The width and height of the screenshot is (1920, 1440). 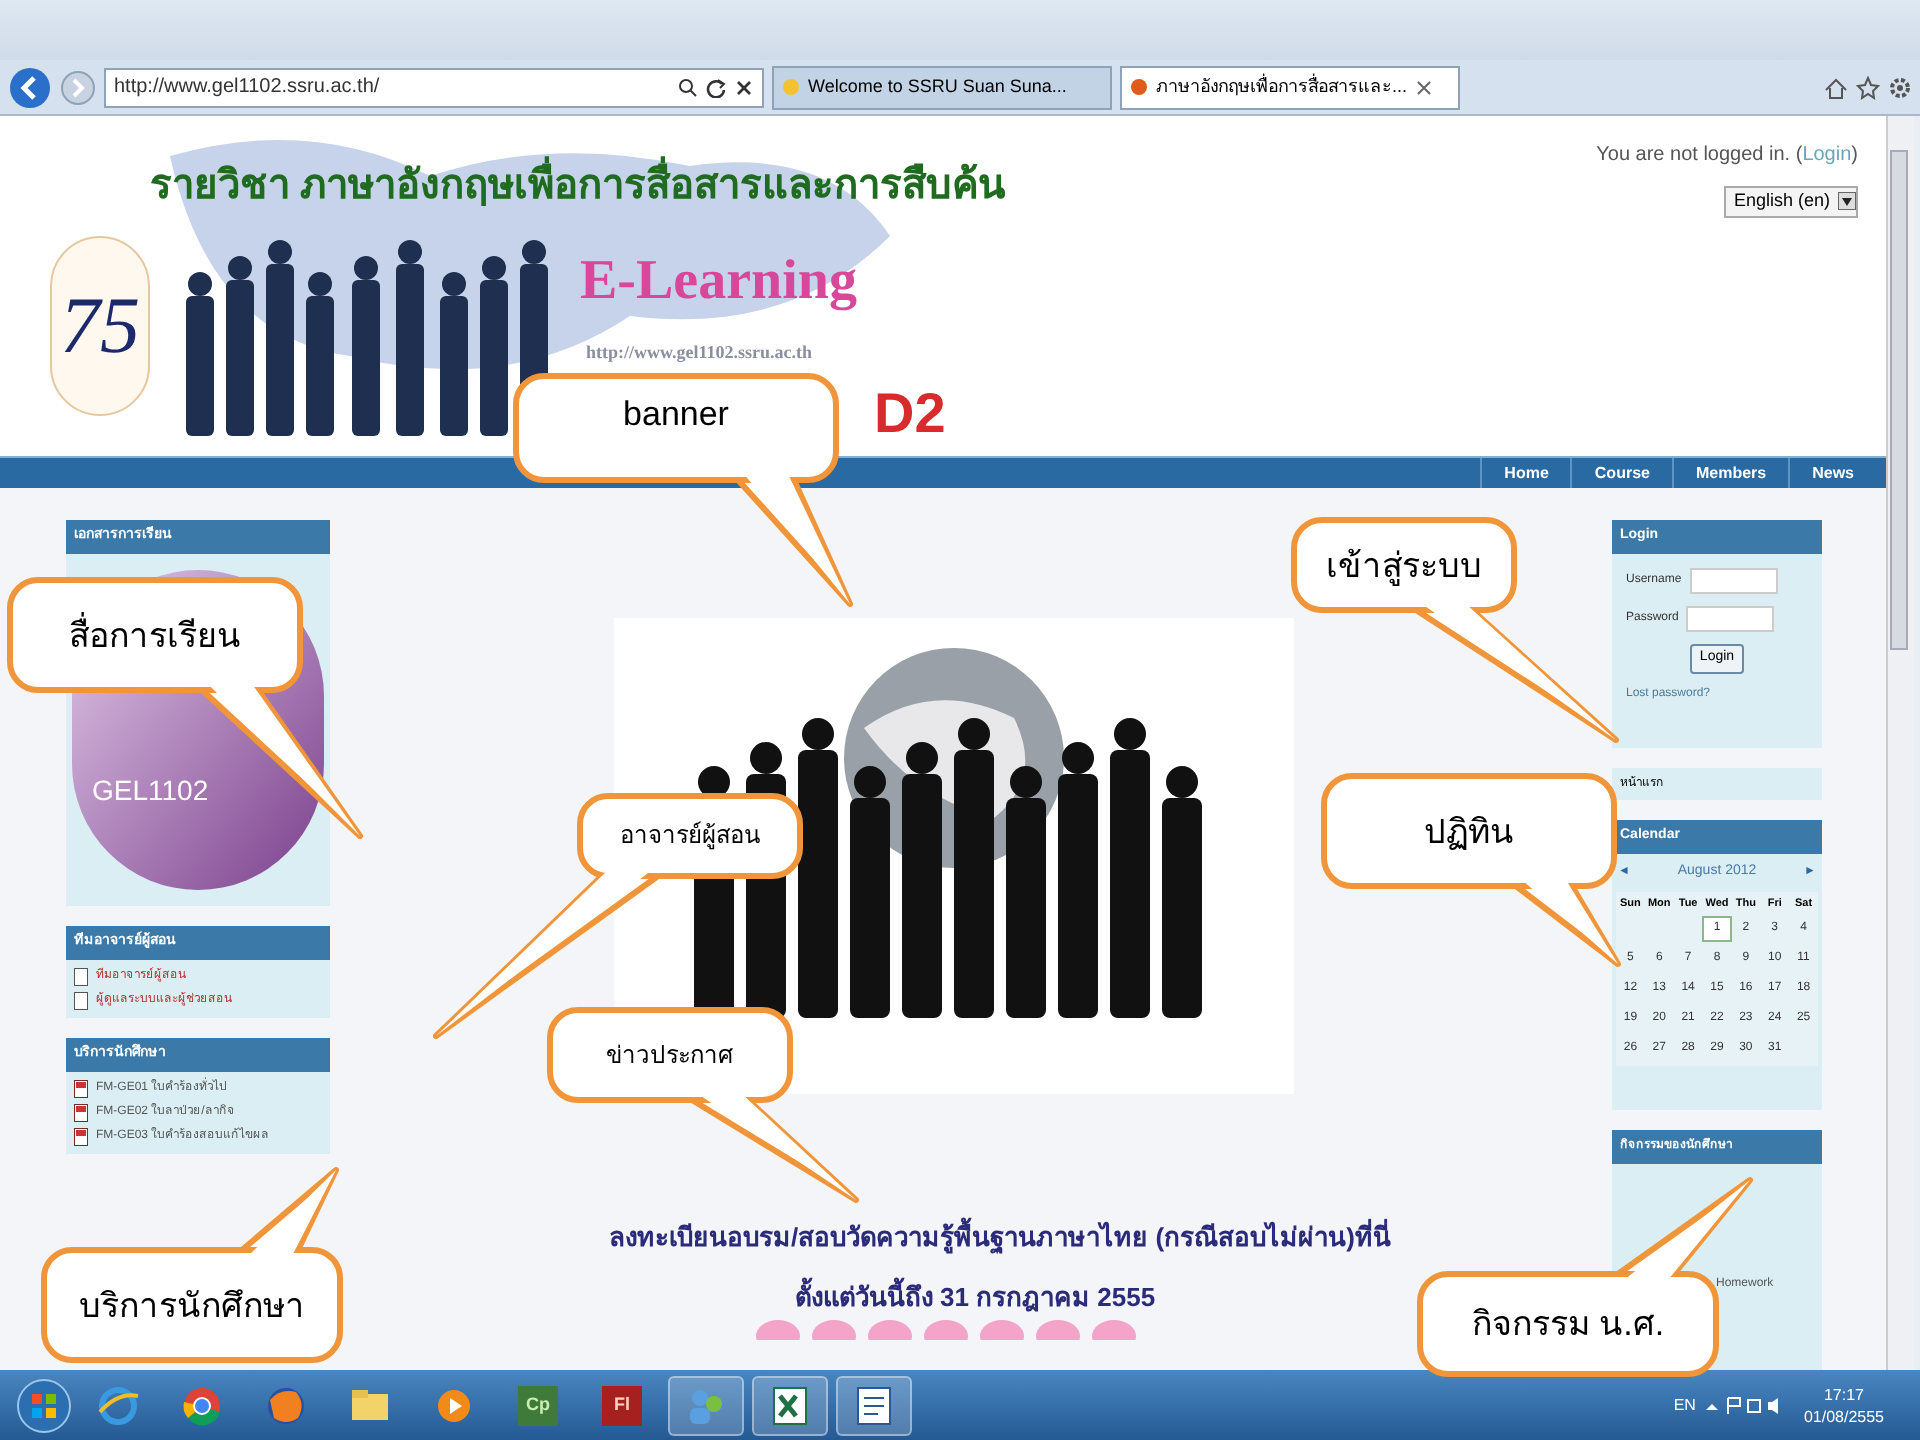 What do you see at coordinates (44, 1405) in the screenshot?
I see `start-button` at bounding box center [44, 1405].